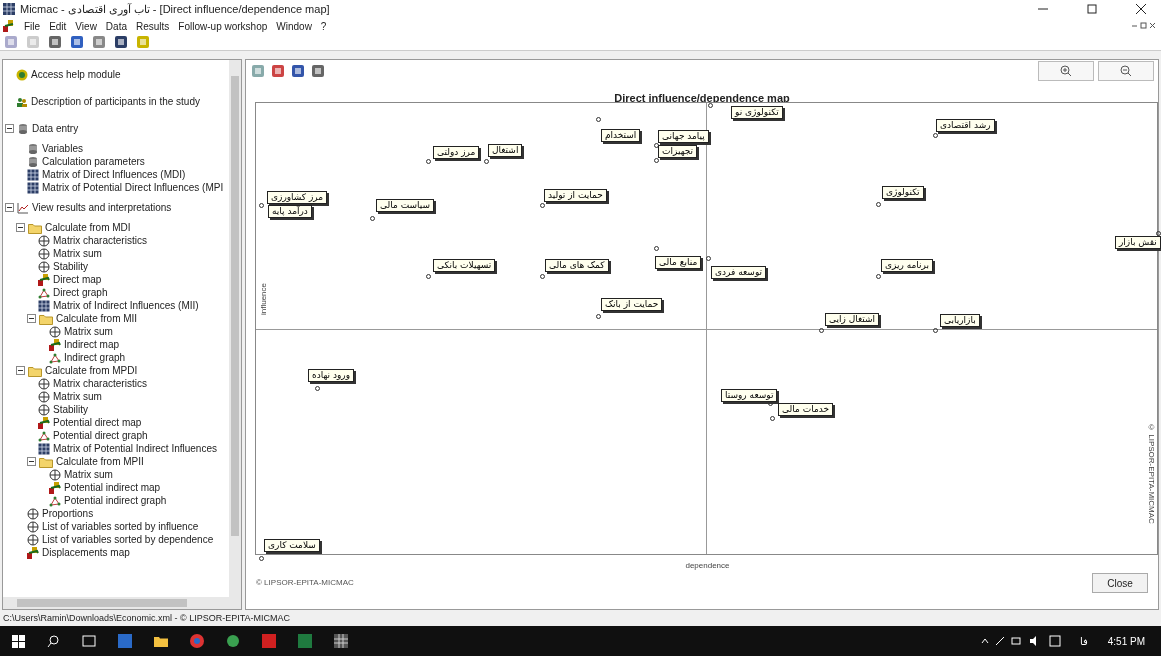  I want to click on variable-label: ورود نهاده, so click(331, 375).